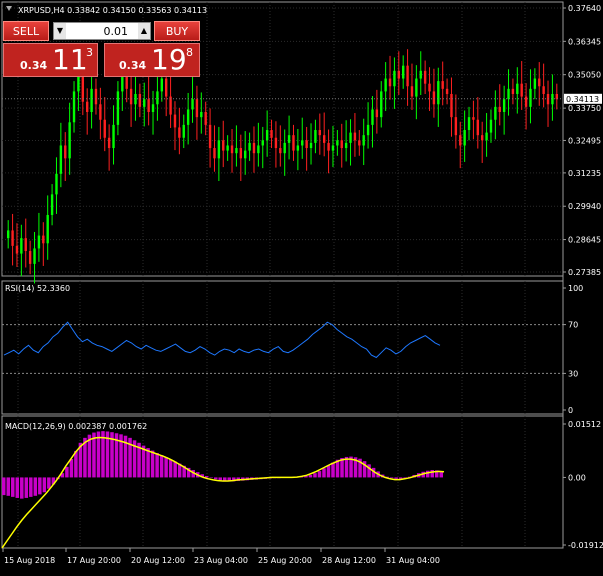 This screenshot has width=603, height=576. What do you see at coordinates (285, 560) in the screenshot?
I see `time-tick-label: 25 Aug 20:00` at bounding box center [285, 560].